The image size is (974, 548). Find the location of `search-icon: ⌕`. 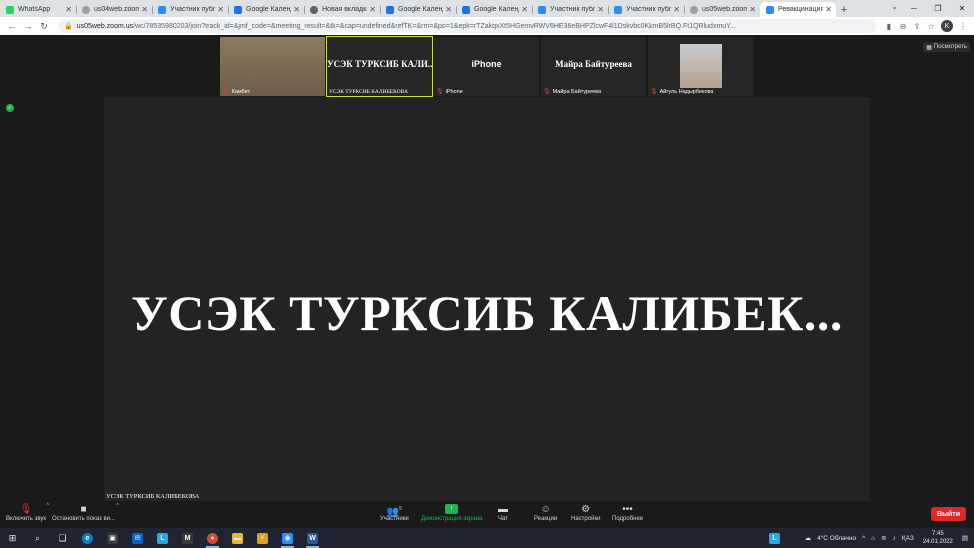

search-icon: ⌕ is located at coordinates (37, 538).